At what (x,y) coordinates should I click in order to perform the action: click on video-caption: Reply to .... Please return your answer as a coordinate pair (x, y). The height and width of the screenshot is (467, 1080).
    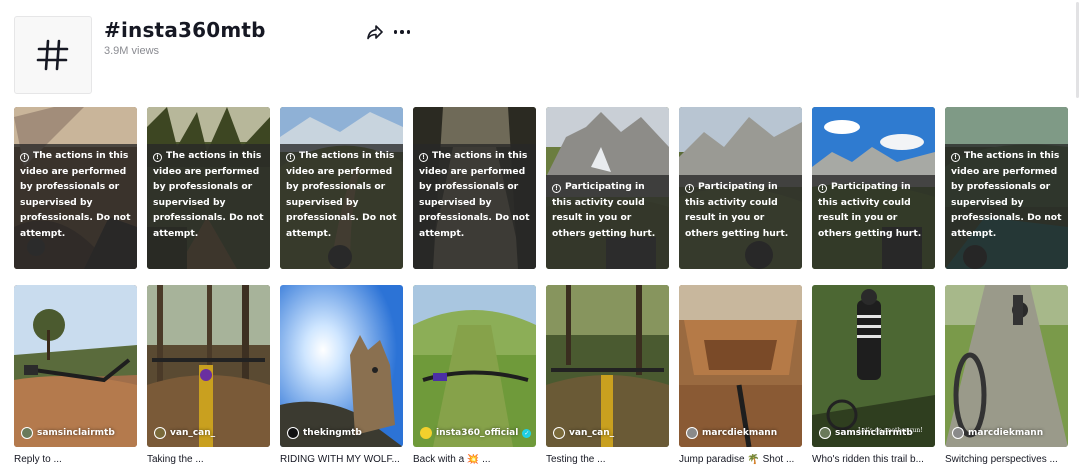
    Looking at the image, I should click on (75, 460).